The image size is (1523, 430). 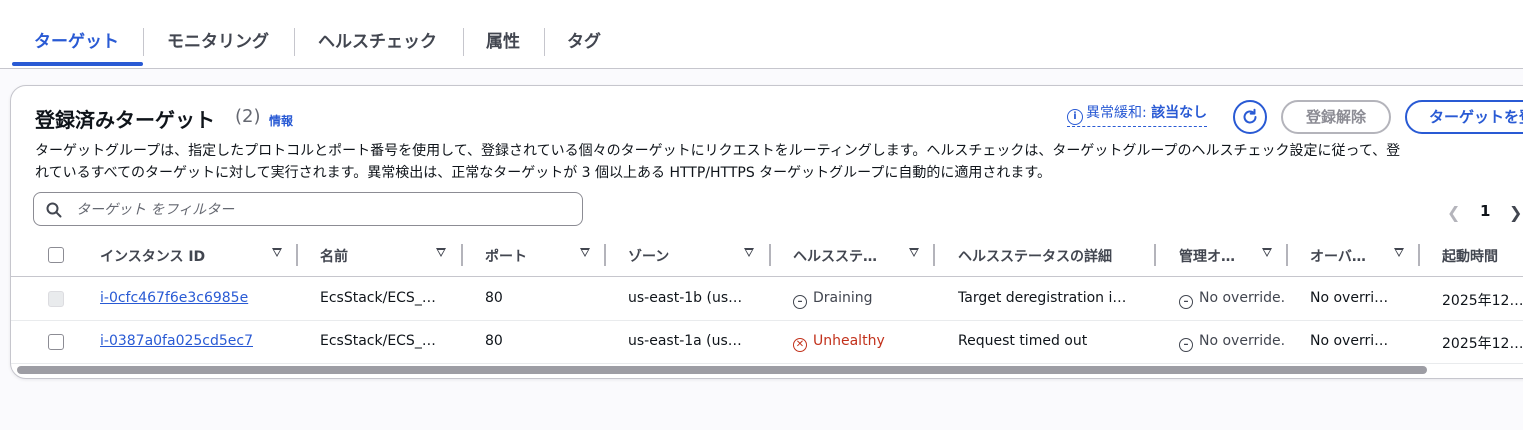 I want to click on column-header-zone: ゾーン, so click(x=648, y=256).